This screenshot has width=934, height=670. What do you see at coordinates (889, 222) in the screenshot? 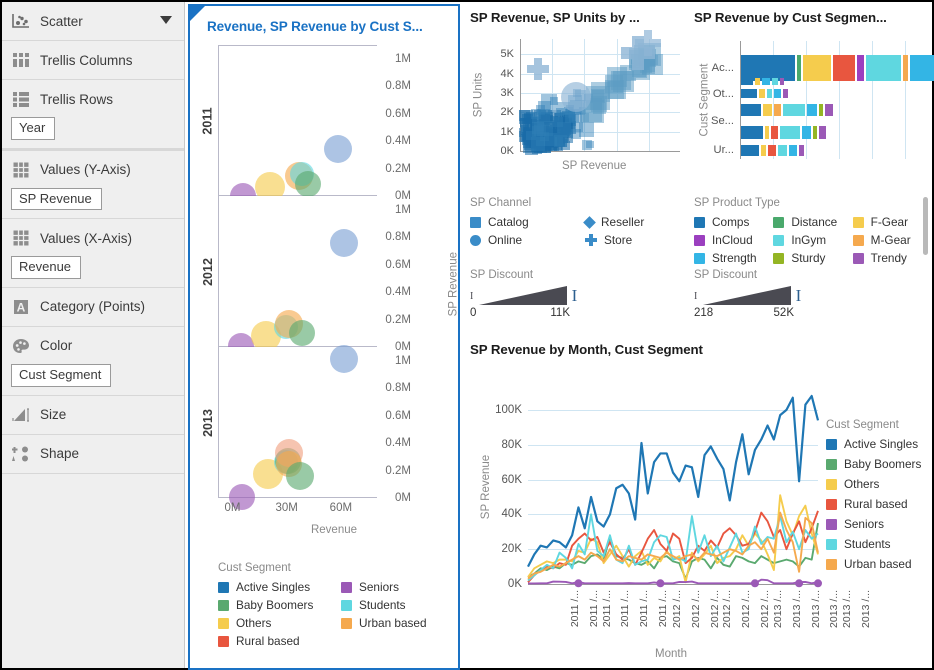
I see `legend-item: F-Gear` at bounding box center [889, 222].